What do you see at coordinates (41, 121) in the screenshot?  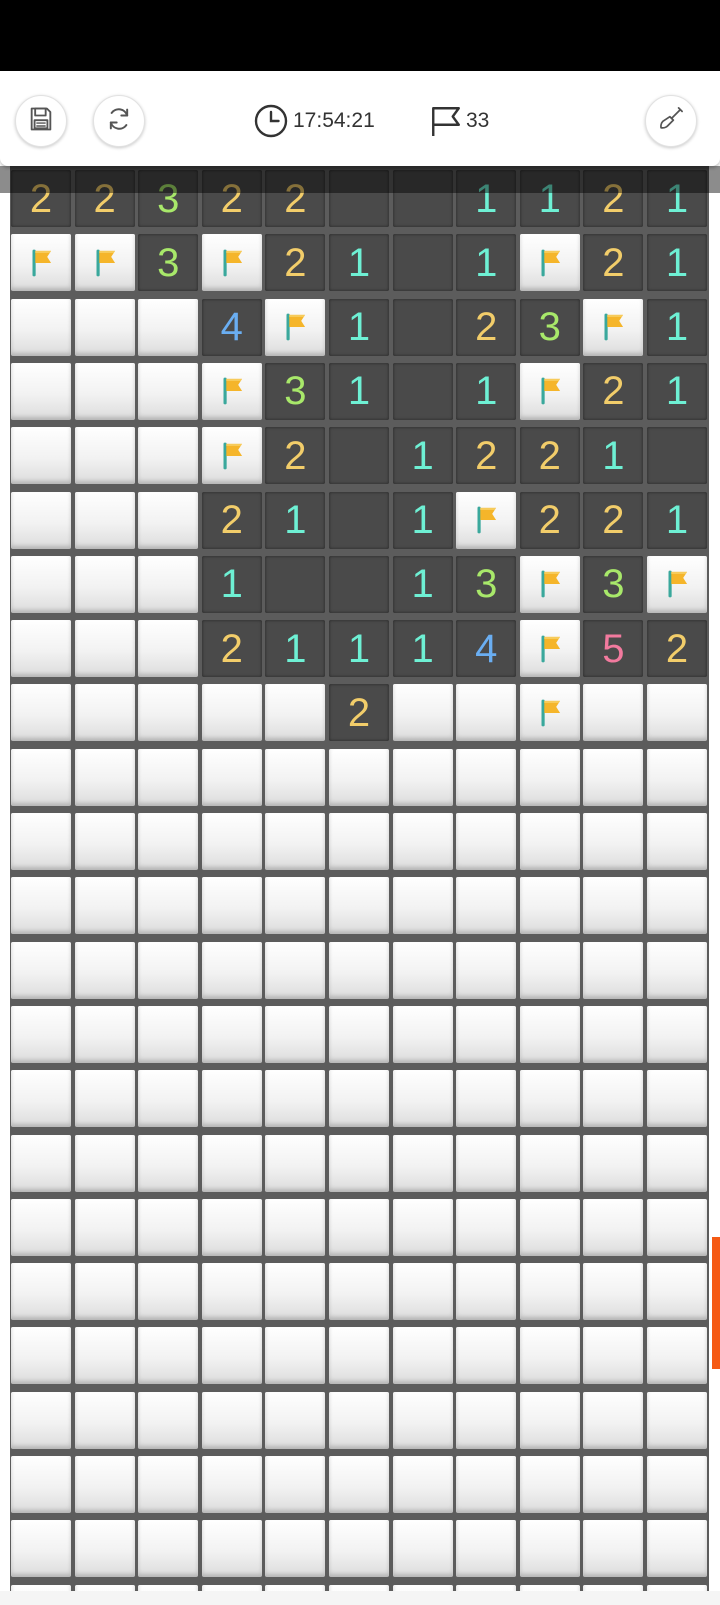 I see `save-button` at bounding box center [41, 121].